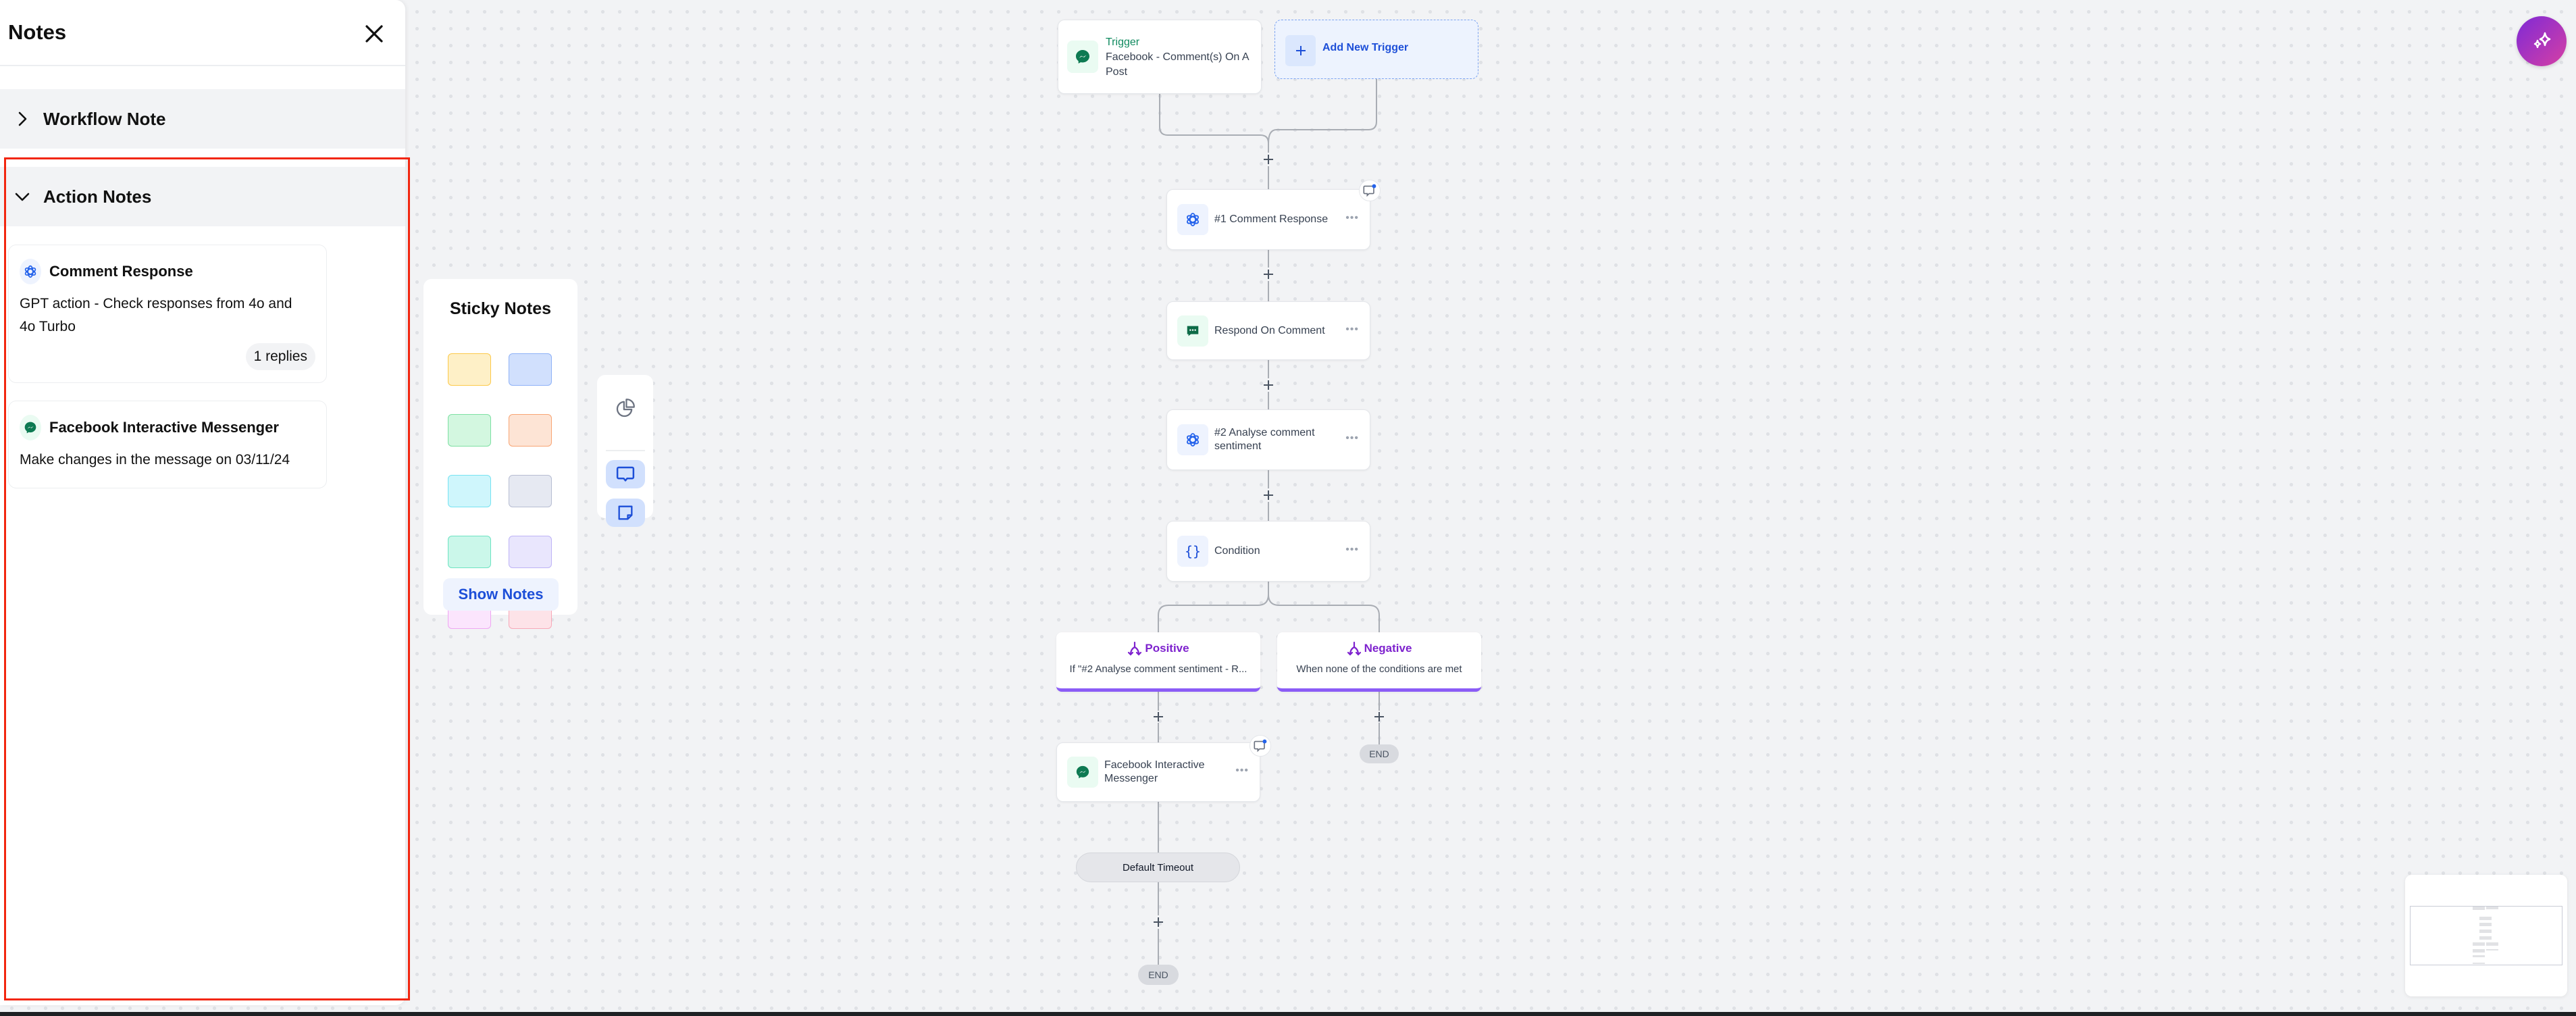 This screenshot has height=1016, width=2576. I want to click on trigger-name: Facebook - Comment(s) On A Post, so click(1177, 64).